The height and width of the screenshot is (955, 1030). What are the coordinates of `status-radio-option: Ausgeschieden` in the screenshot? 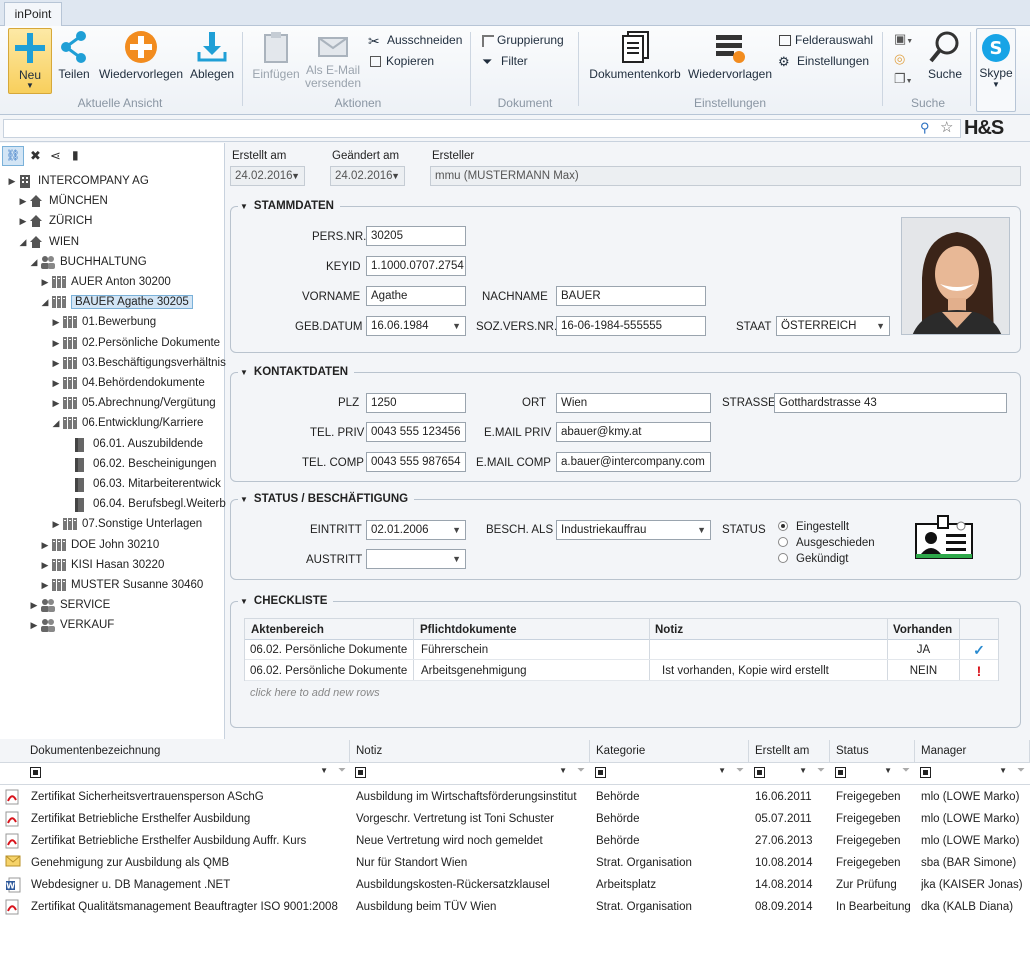 It's located at (826, 542).